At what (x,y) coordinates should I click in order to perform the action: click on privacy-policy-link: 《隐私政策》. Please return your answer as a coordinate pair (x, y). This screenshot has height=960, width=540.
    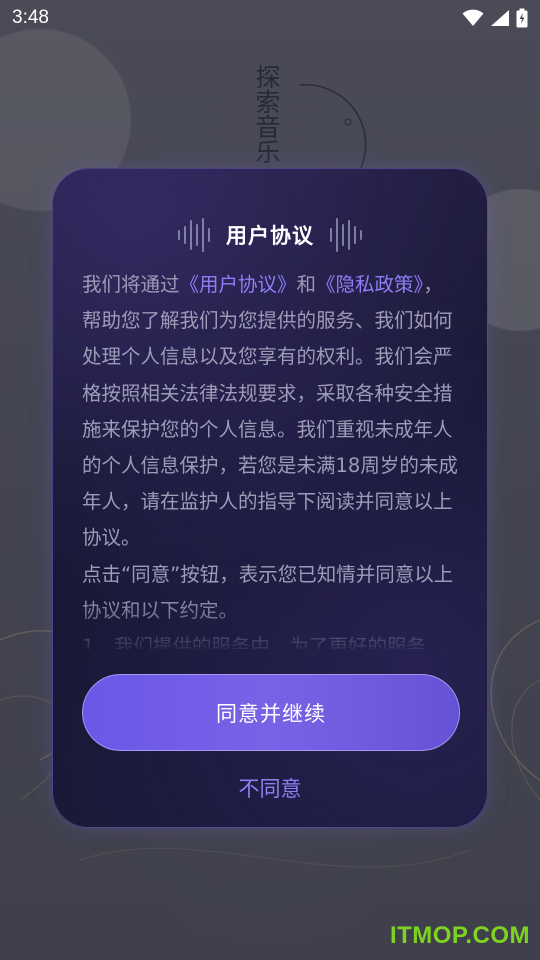
    Looking at the image, I should click on (369, 284).